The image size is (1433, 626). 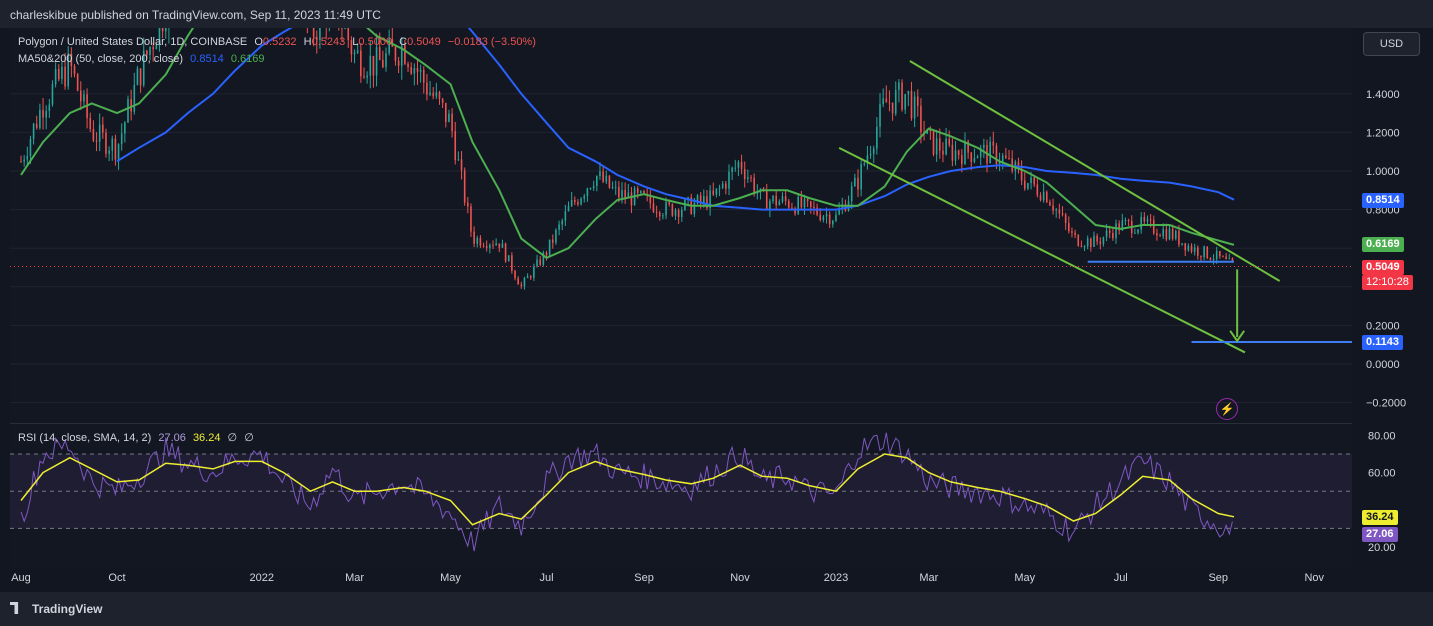 What do you see at coordinates (19, 608) in the screenshot?
I see `tradingview-icon` at bounding box center [19, 608].